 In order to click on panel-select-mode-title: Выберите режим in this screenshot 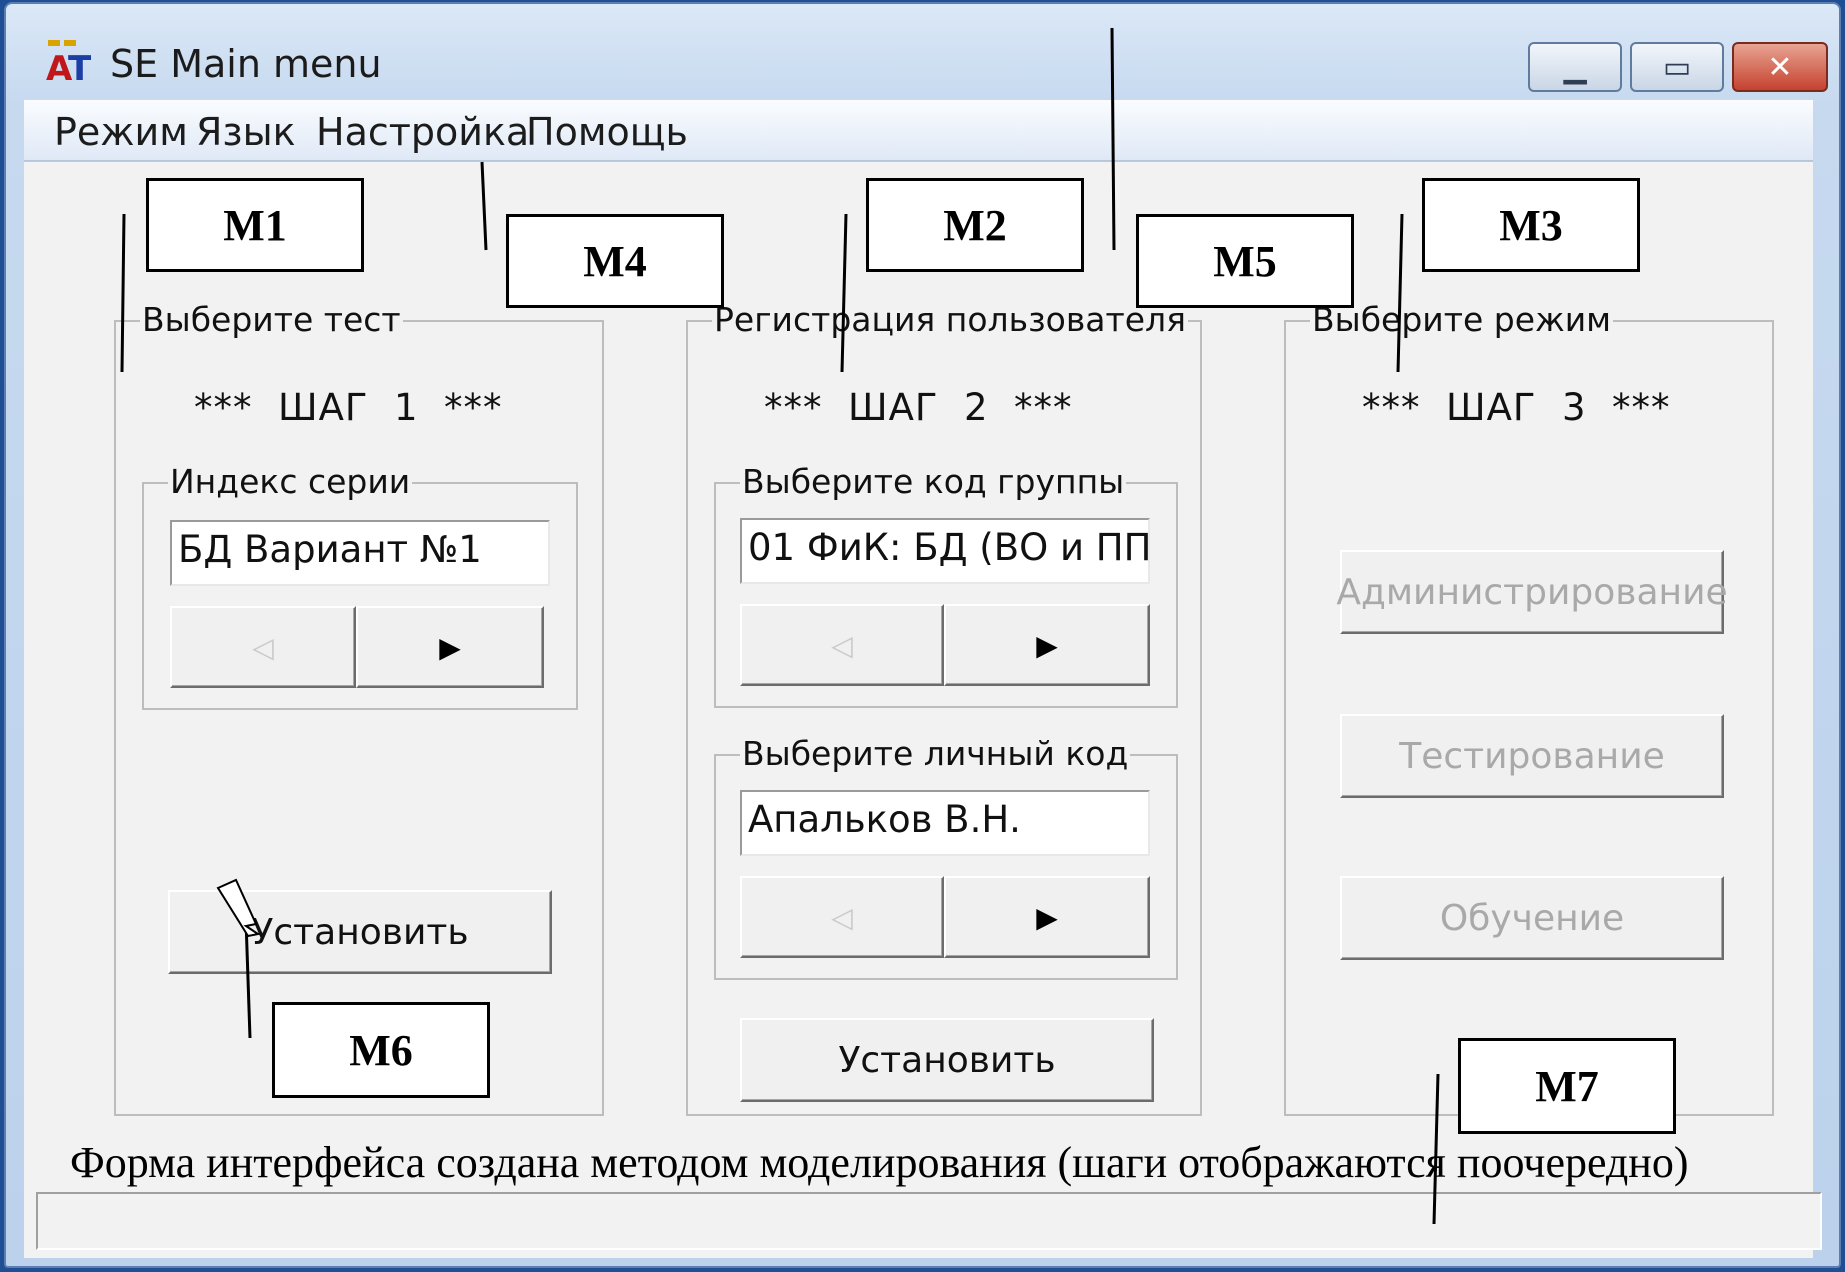, I will do `click(1462, 319)`.